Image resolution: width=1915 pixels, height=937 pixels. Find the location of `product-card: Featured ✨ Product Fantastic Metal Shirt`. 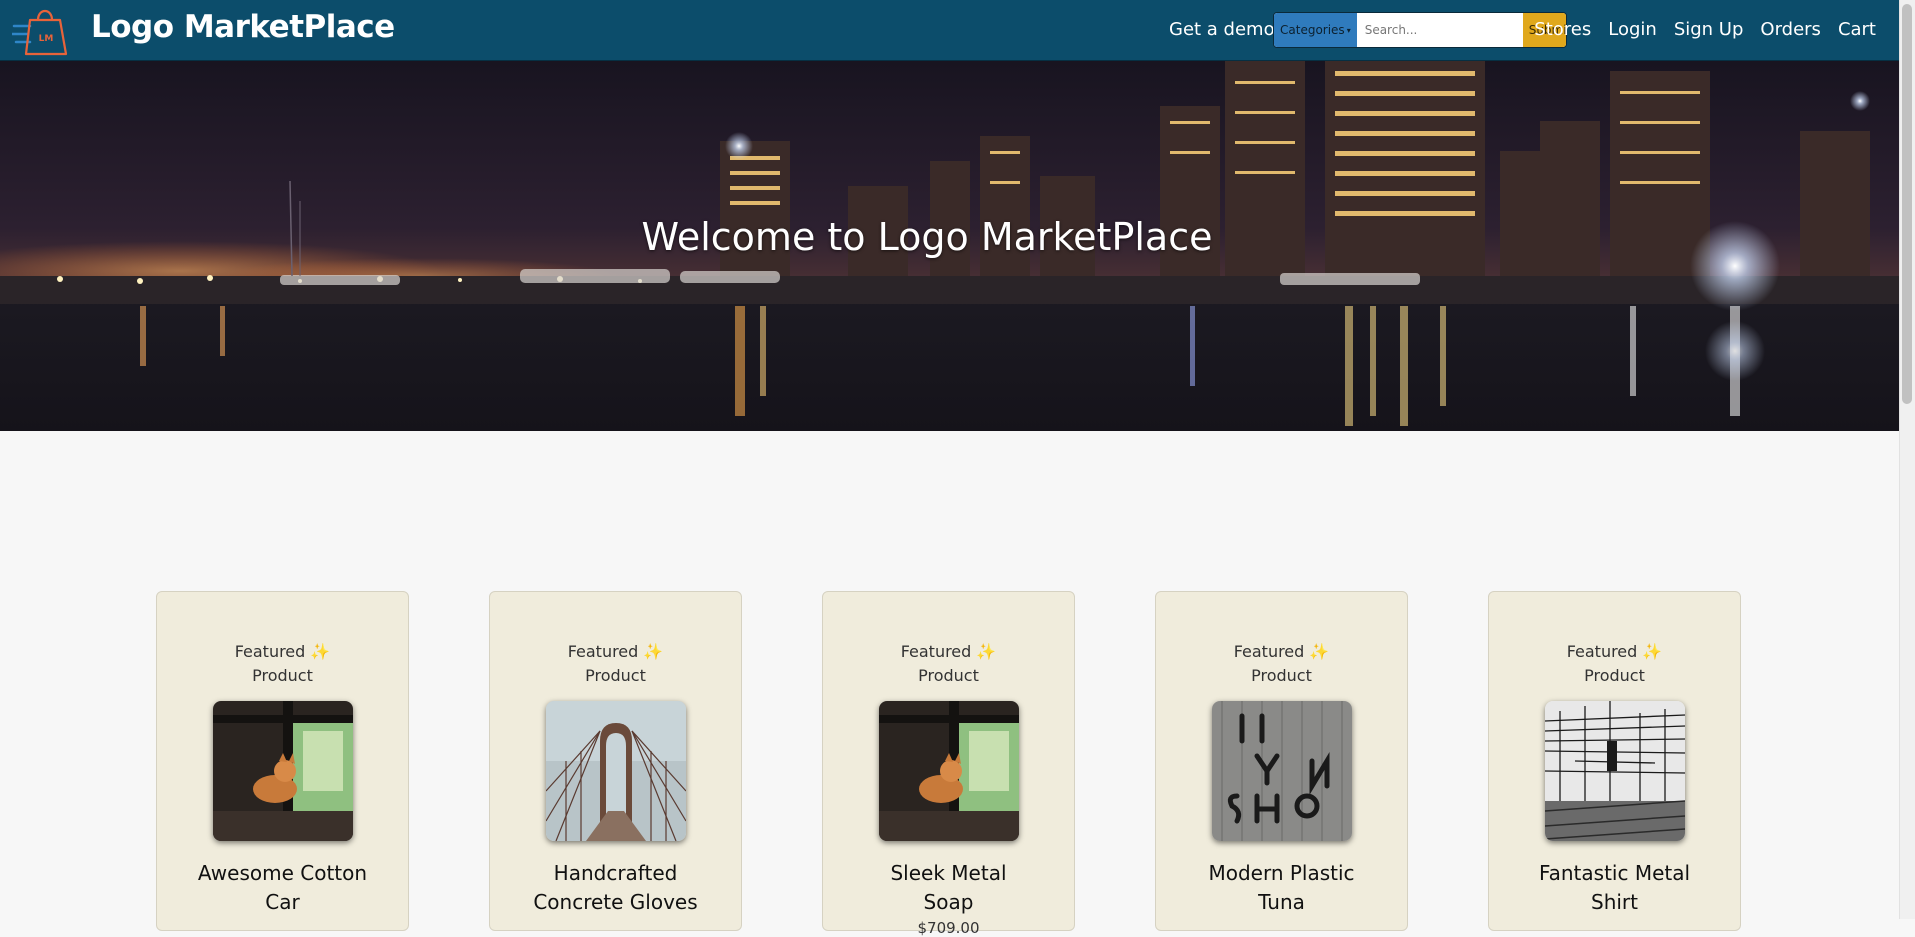

product-card: Featured ✨ Product Fantastic Metal Shirt is located at coordinates (1614, 761).